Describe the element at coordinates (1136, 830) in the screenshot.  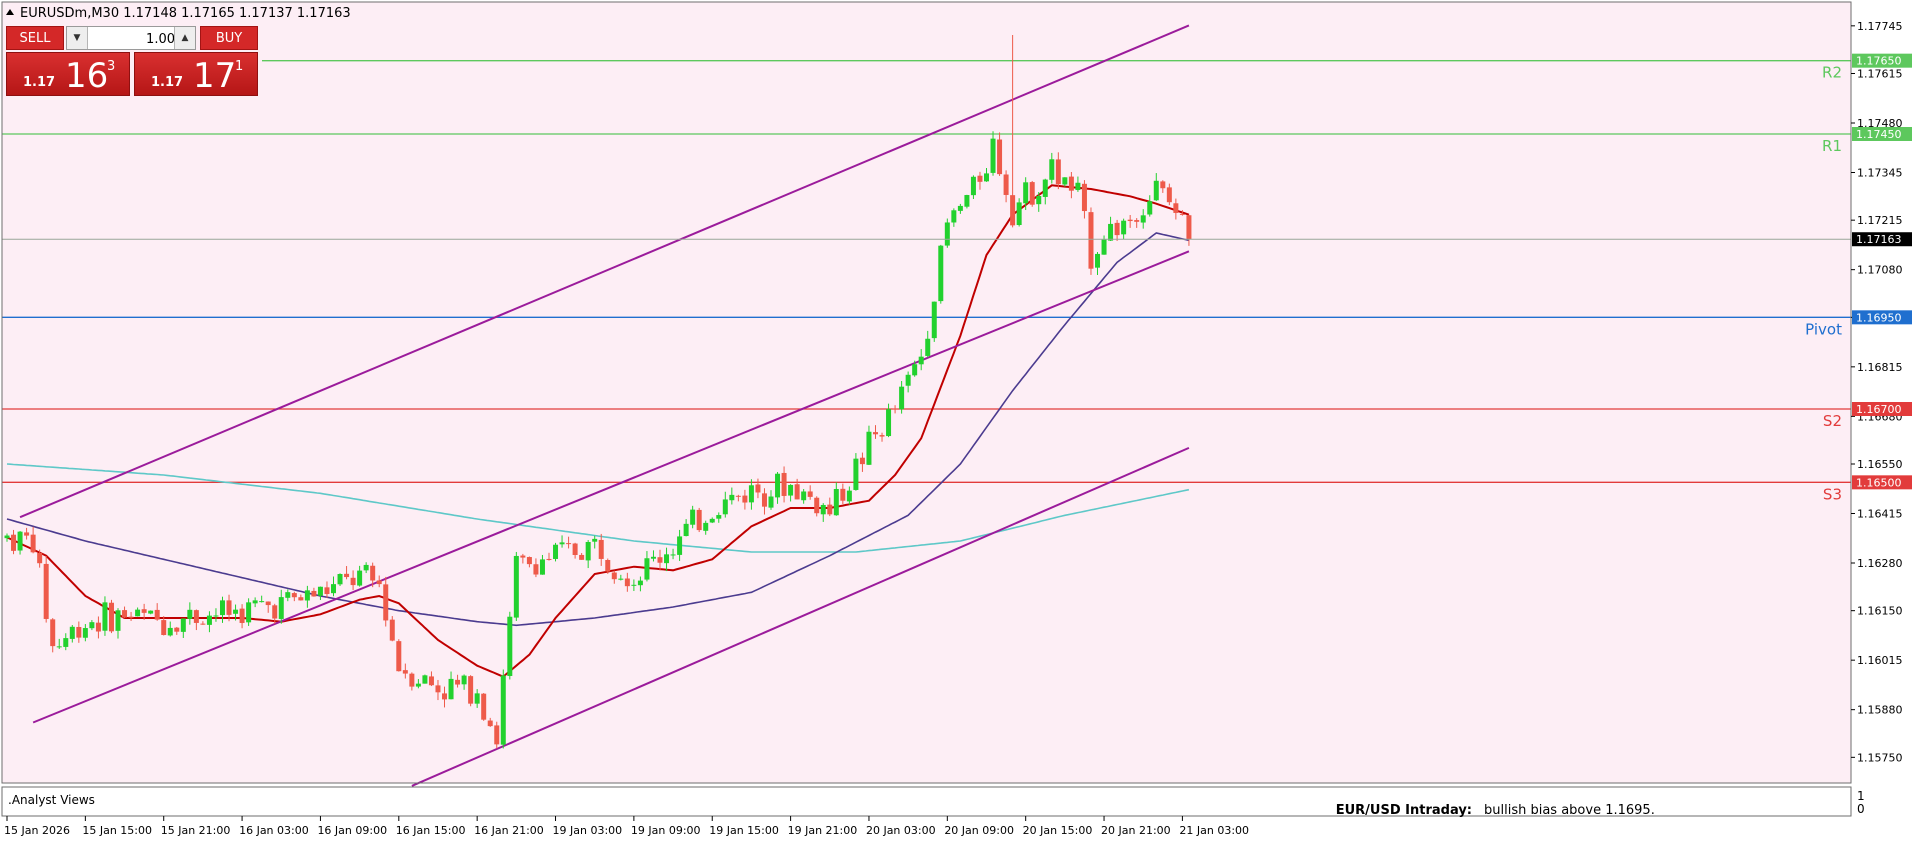
I see `x-tick-label: 20 Jan 21:00` at that location.